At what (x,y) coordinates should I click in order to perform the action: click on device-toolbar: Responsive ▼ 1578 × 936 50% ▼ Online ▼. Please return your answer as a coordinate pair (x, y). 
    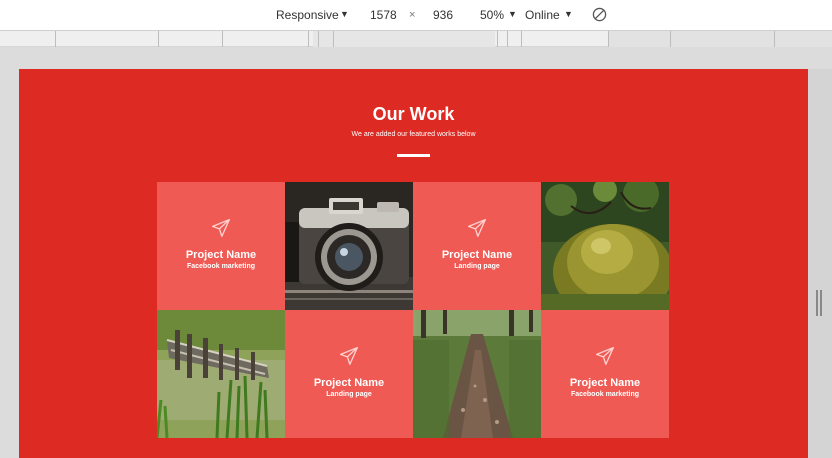
    Looking at the image, I should click on (416, 15).